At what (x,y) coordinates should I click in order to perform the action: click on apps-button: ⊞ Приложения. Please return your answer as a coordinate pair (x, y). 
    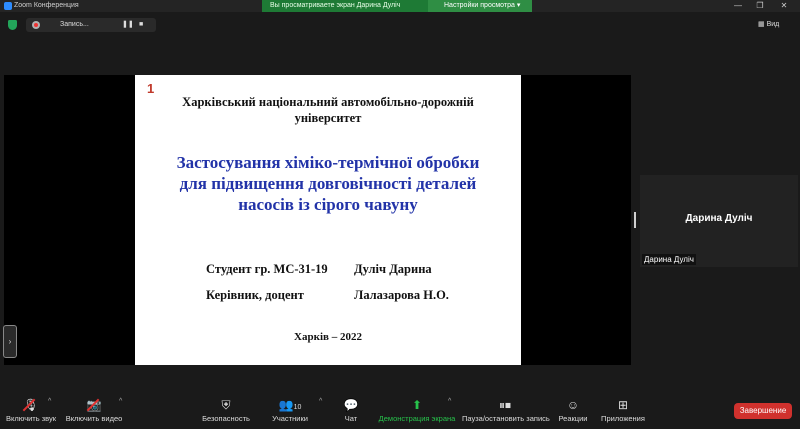
    Looking at the image, I should click on (623, 409).